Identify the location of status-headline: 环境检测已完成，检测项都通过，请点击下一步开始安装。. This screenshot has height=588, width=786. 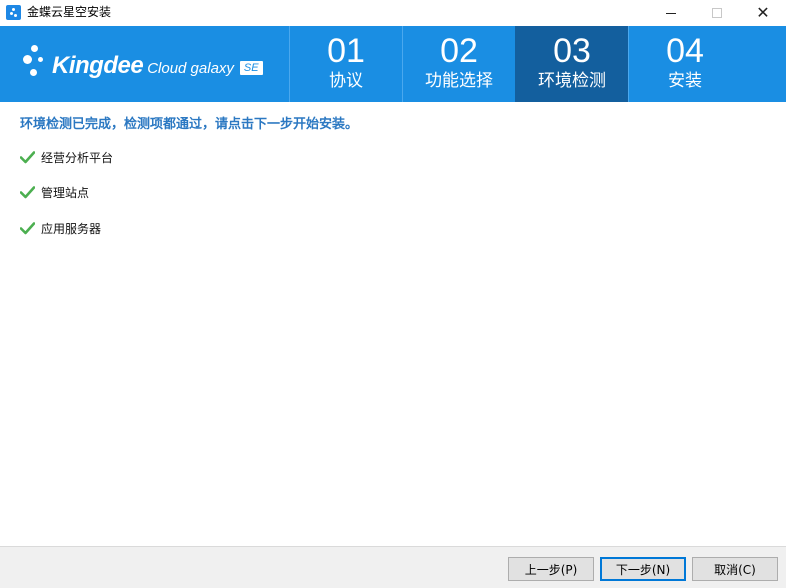
(189, 124).